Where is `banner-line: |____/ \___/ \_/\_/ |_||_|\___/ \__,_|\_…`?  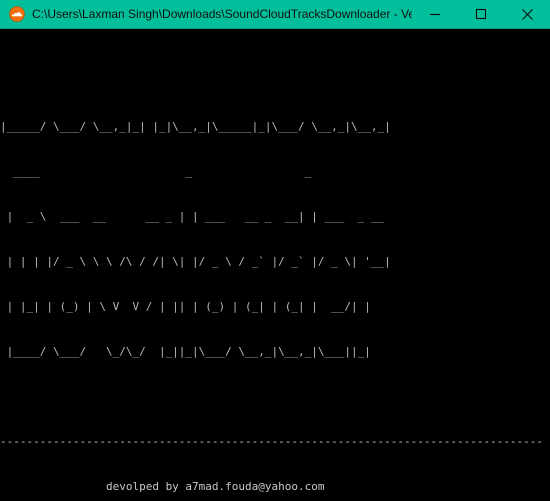 banner-line: |____/ \___/ \_/\_/ |_||_|\___/ \__,_|\_… is located at coordinates (199, 351).